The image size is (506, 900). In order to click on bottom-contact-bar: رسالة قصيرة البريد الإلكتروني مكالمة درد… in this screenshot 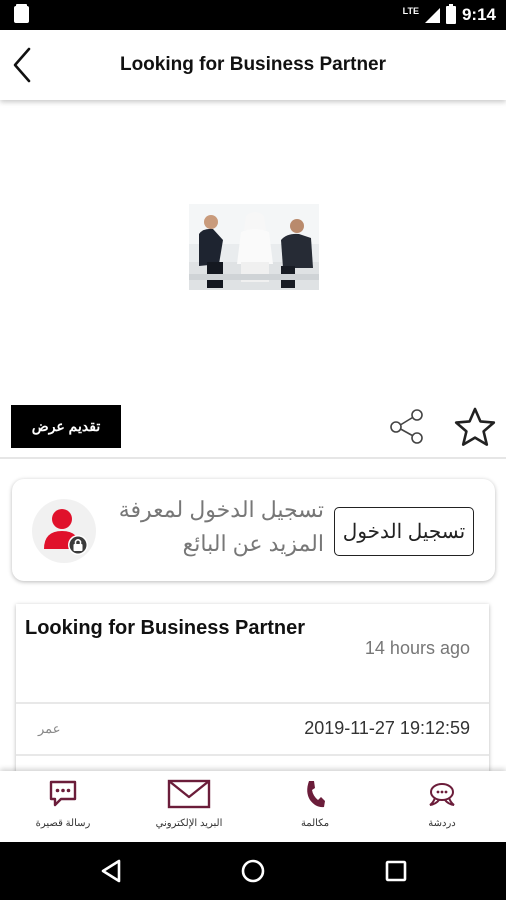, I will do `click(253, 806)`.